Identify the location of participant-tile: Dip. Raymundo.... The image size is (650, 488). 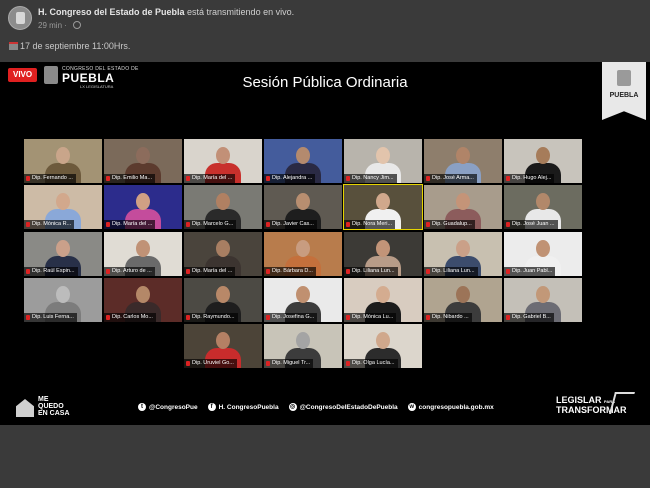
(223, 300).